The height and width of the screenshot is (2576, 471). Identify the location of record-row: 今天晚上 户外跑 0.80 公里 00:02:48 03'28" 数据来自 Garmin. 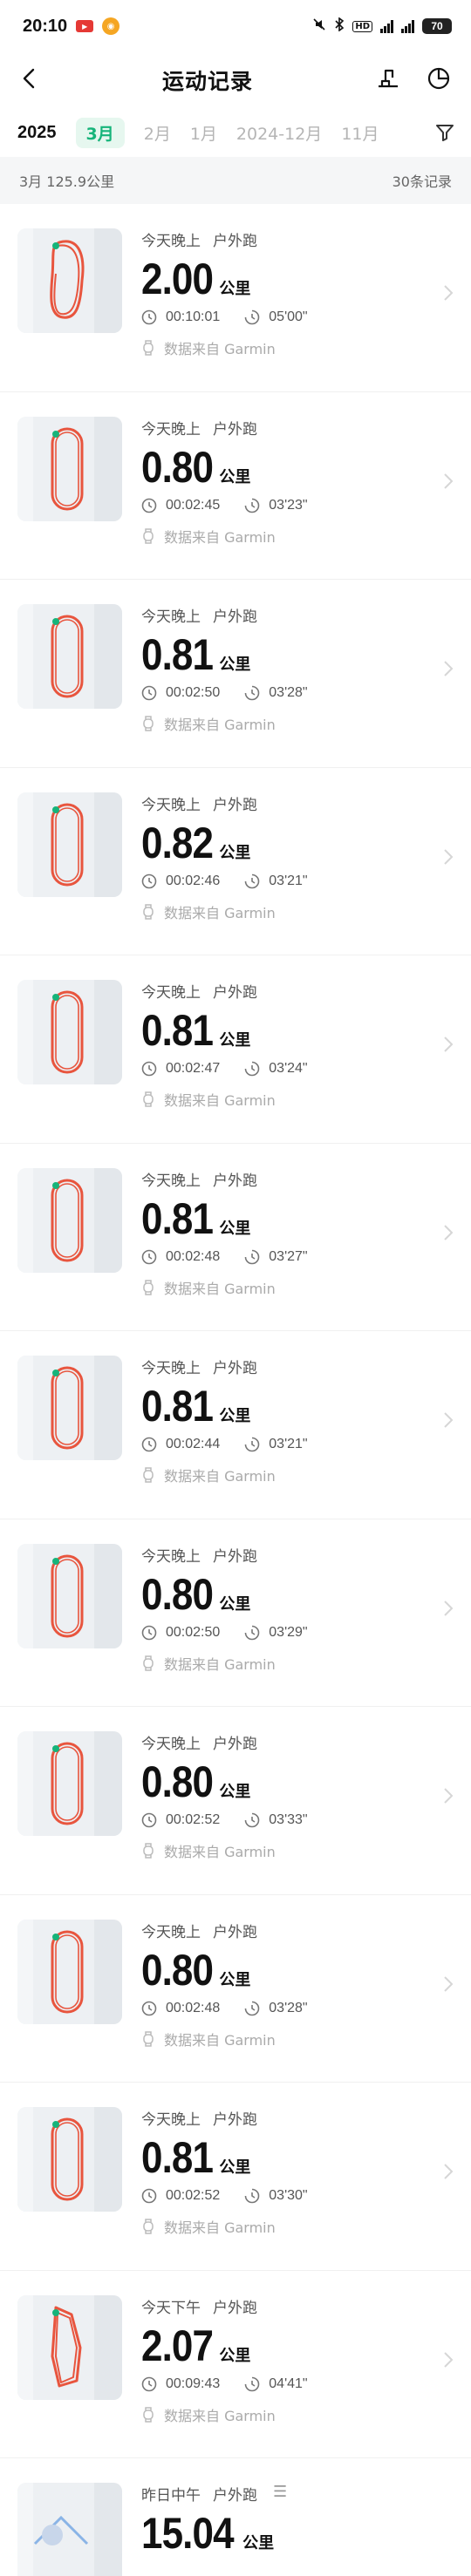
(235, 1989).